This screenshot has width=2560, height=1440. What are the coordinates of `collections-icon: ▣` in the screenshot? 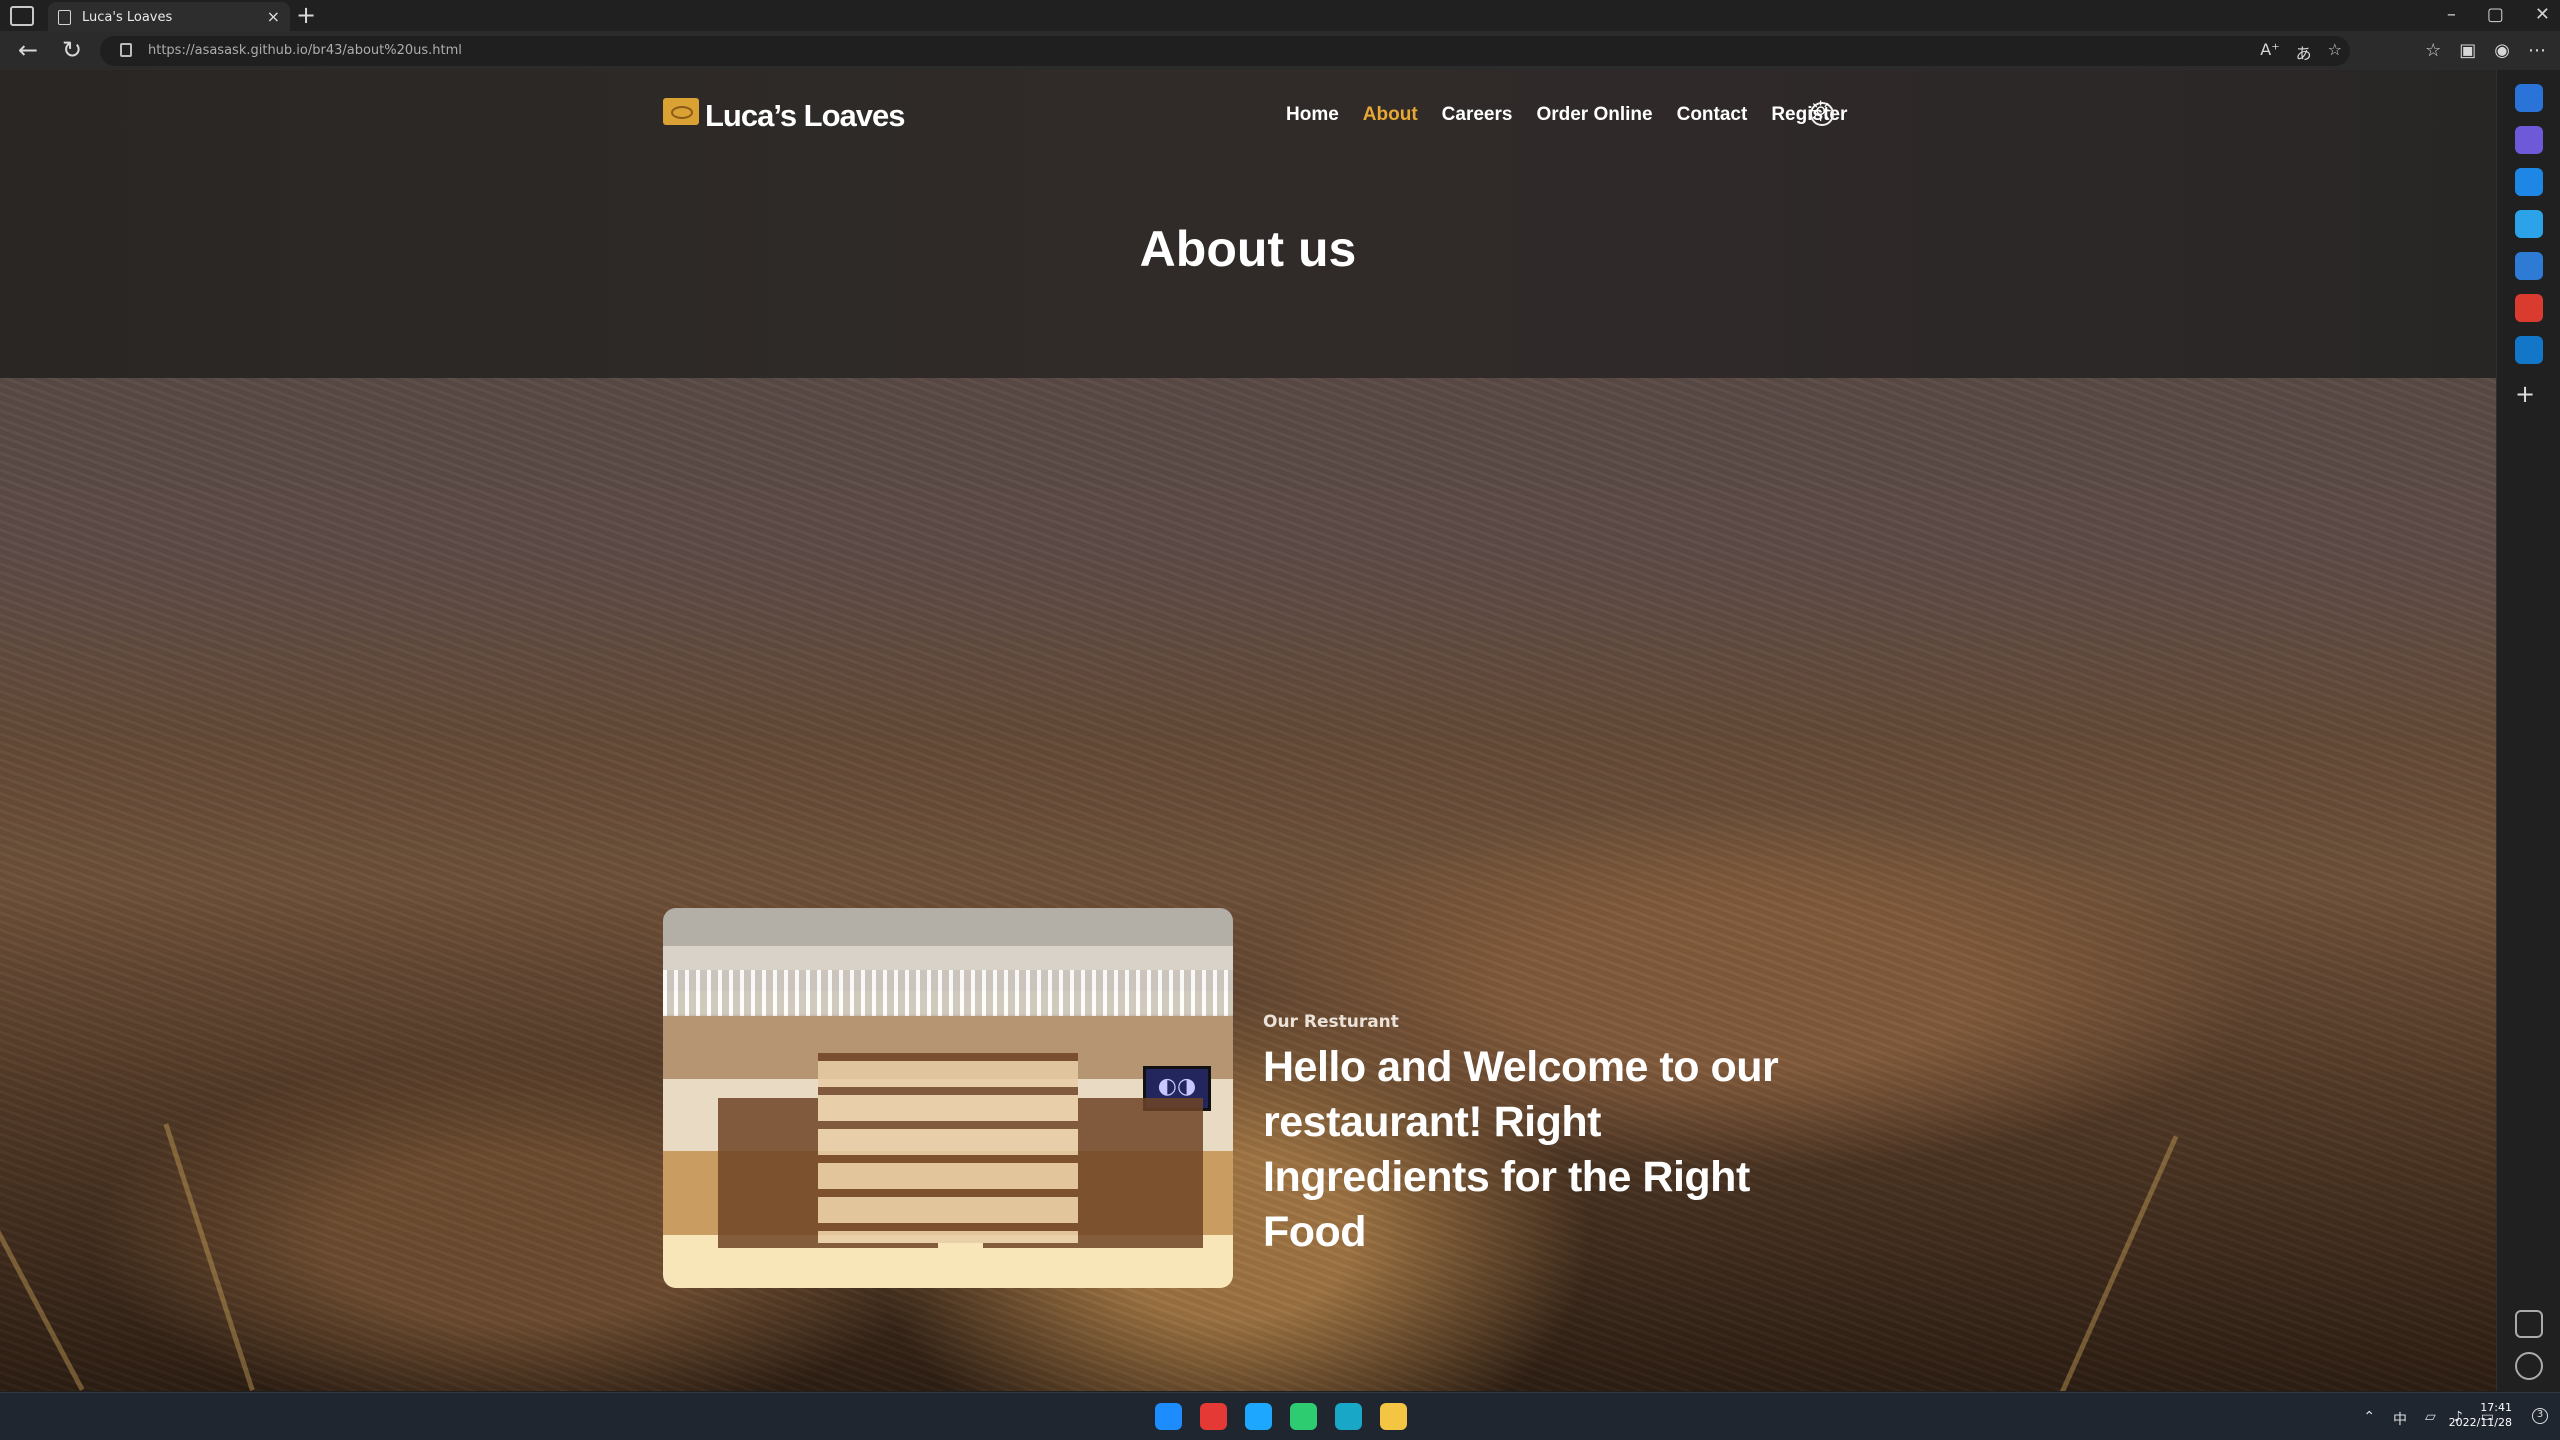 It's located at (2467, 50).